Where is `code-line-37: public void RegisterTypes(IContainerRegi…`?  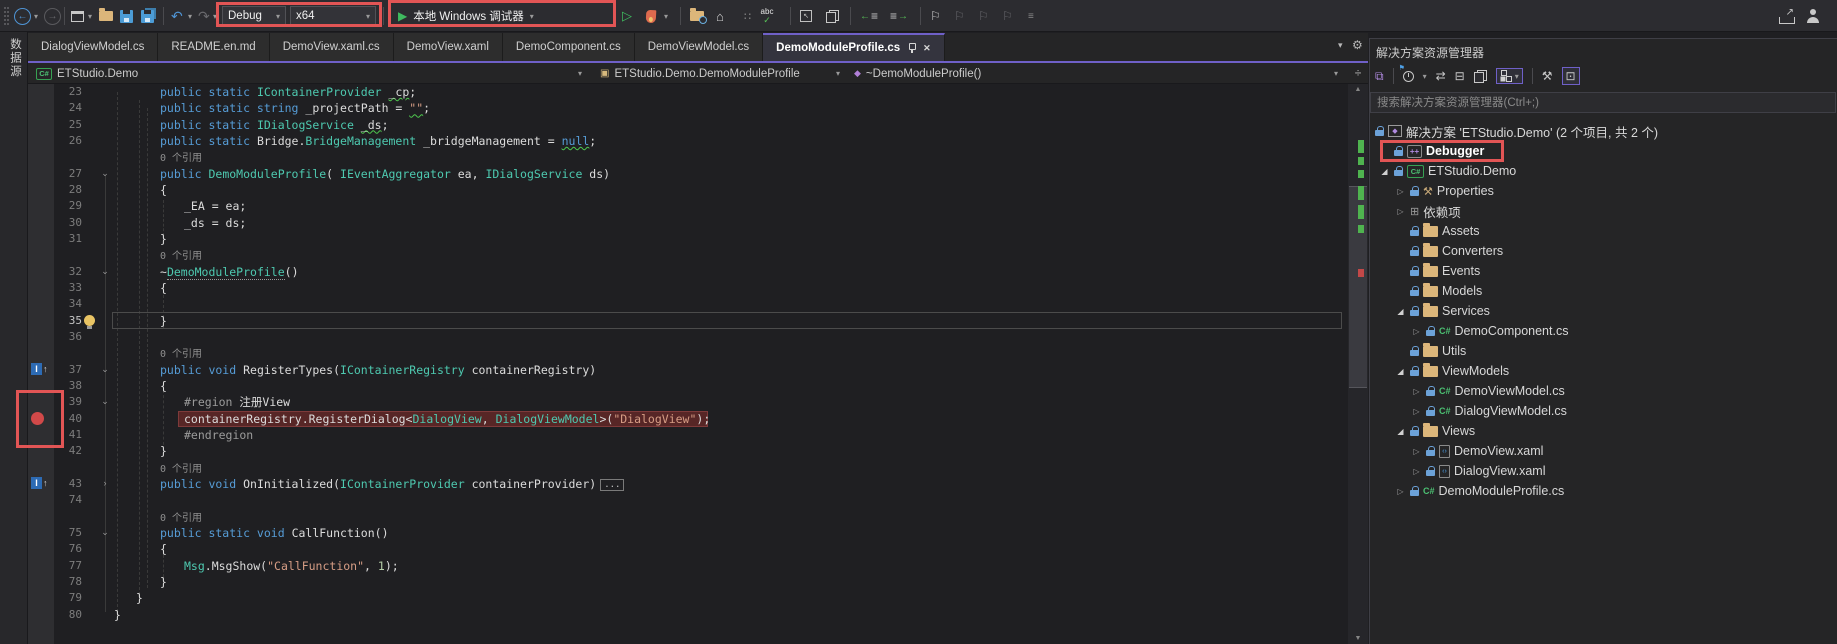
code-line-37: public void RegisterTypes(IContainerRegi… is located at coordinates (378, 370).